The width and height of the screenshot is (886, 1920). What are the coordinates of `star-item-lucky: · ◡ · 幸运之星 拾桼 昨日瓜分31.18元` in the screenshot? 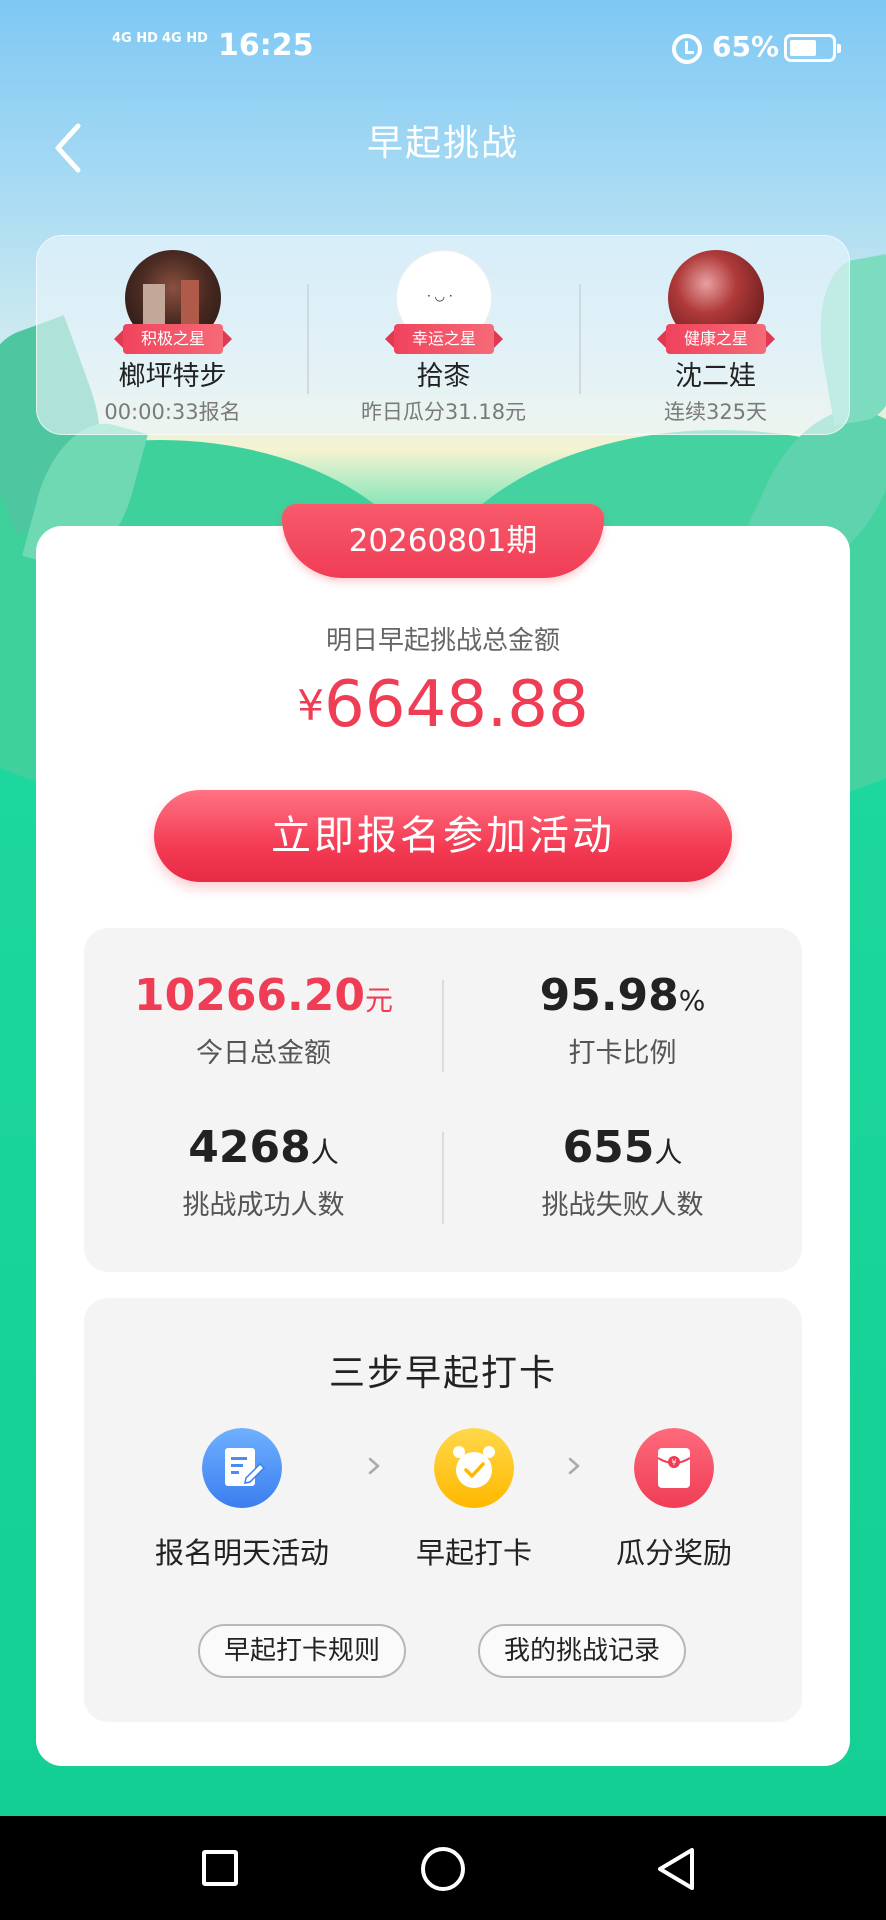 It's located at (443, 336).